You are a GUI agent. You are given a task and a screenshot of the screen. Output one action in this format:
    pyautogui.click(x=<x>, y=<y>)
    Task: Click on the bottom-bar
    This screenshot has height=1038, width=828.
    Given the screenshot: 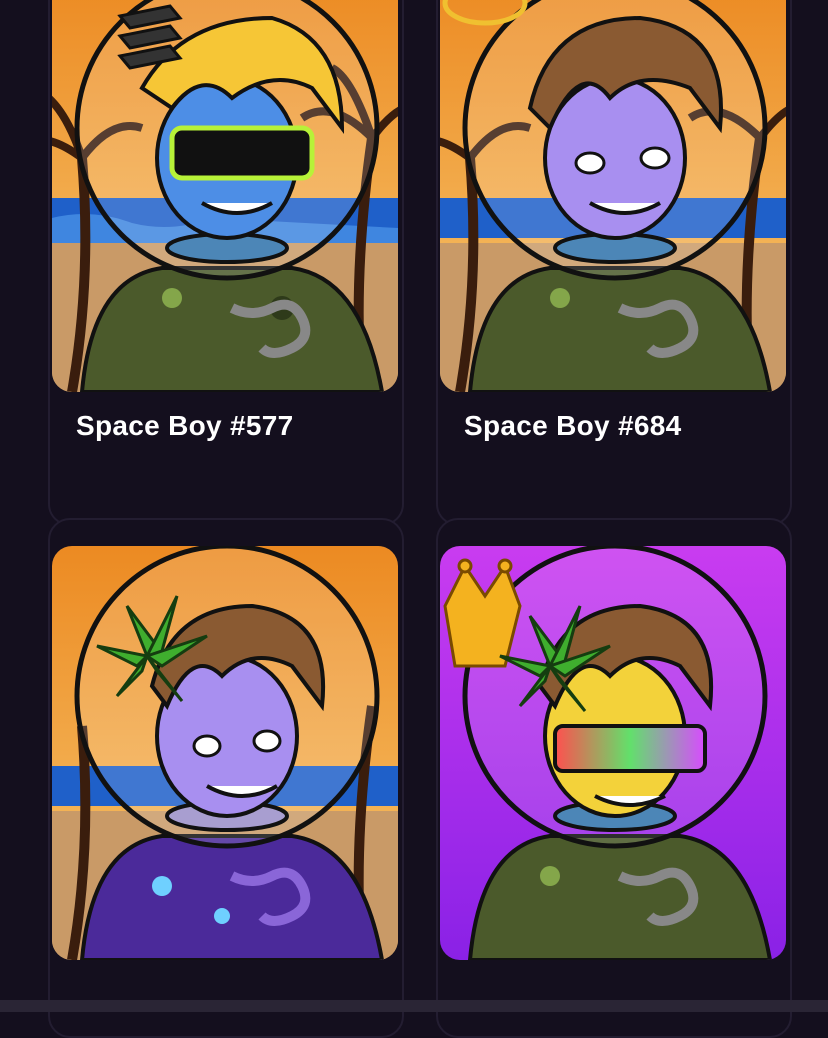 What is the action you would take?
    pyautogui.click(x=414, y=1006)
    